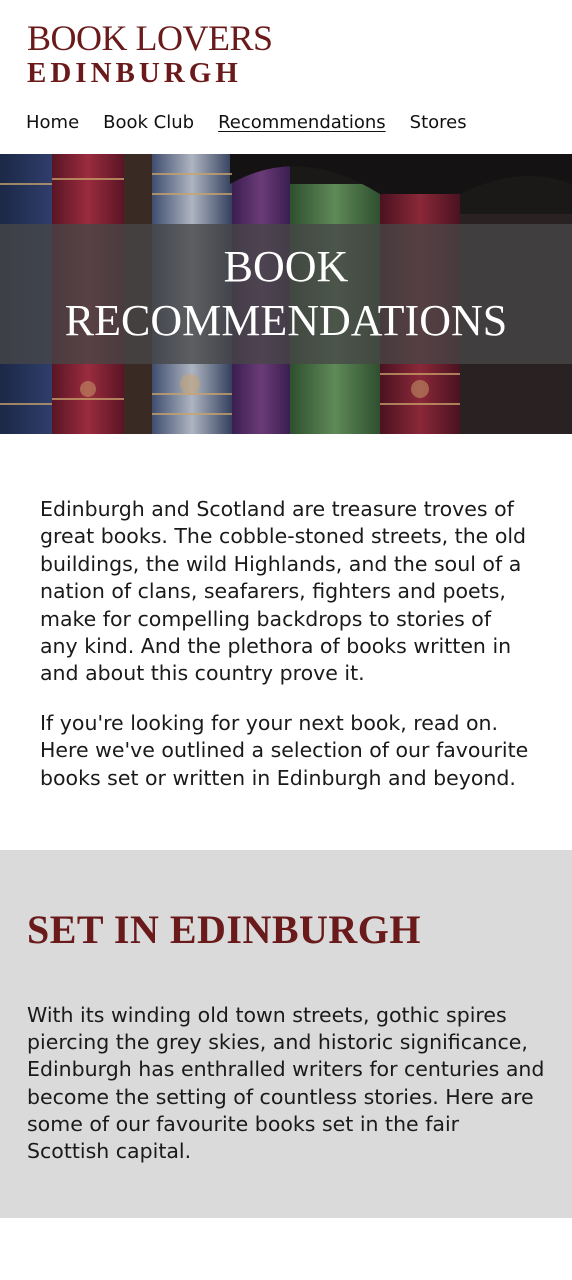 This screenshot has height=1280, width=572. Describe the element at coordinates (150, 38) in the screenshot. I see `logo-line-book-lovers: BOOK LOVERS` at that location.